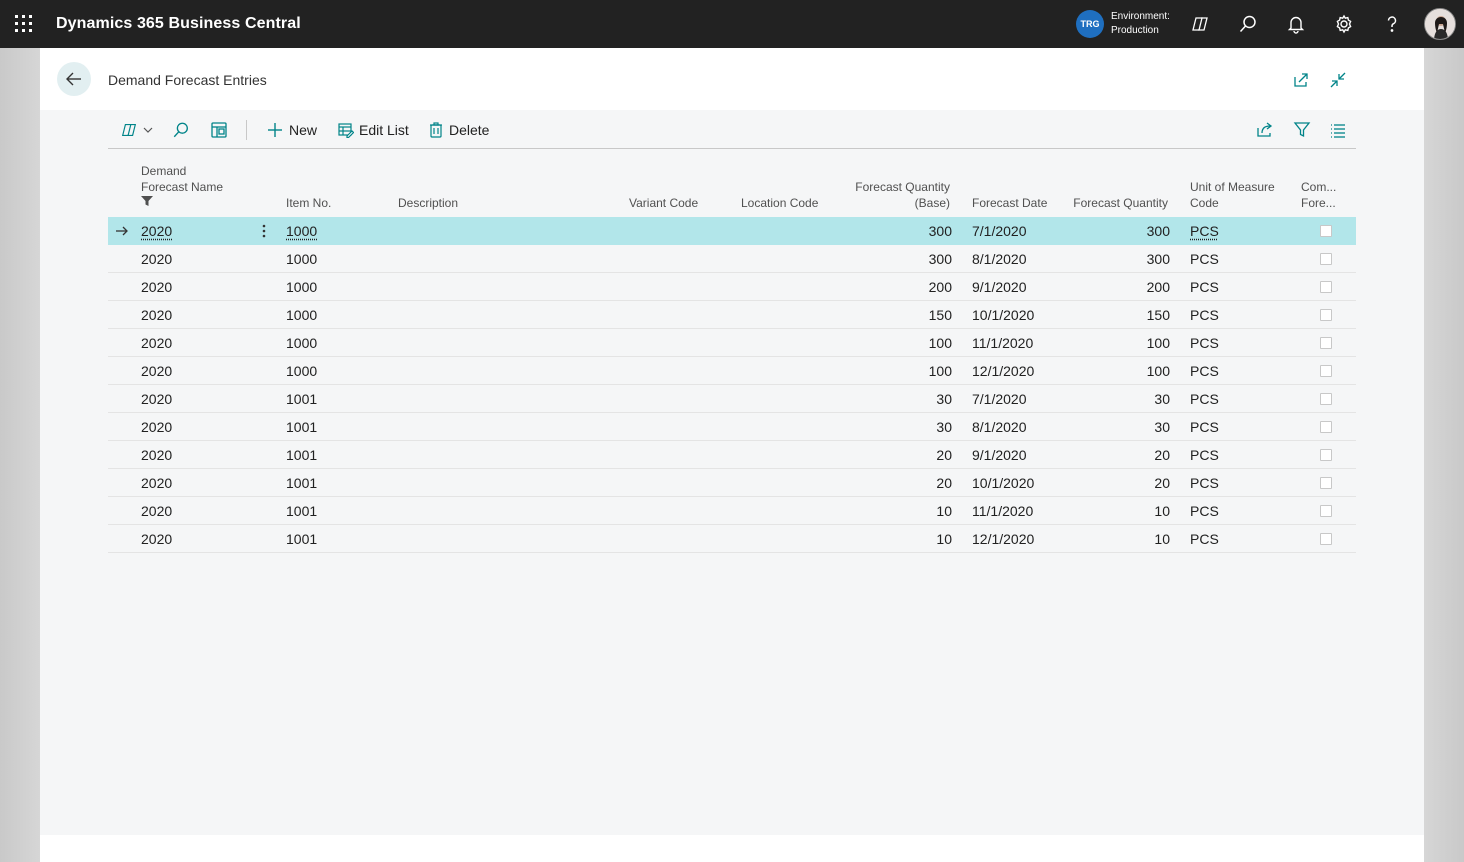 Image resolution: width=1464 pixels, height=862 pixels. What do you see at coordinates (732, 511) in the screenshot?
I see `table-row: 2020 1001 10 11/1/2020 10 PCS` at bounding box center [732, 511].